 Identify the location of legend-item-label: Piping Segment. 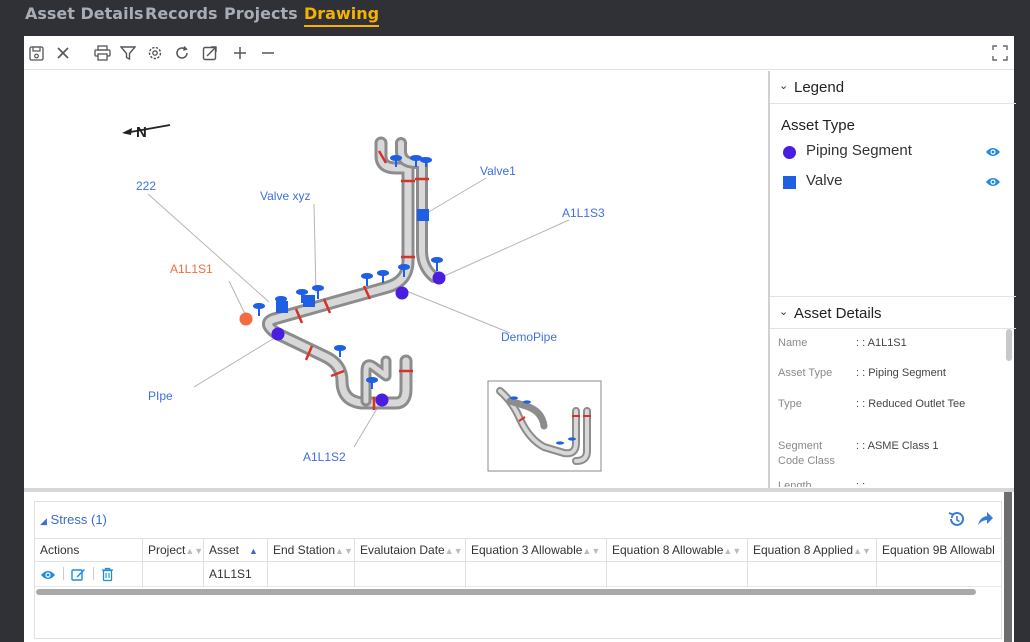
(859, 150).